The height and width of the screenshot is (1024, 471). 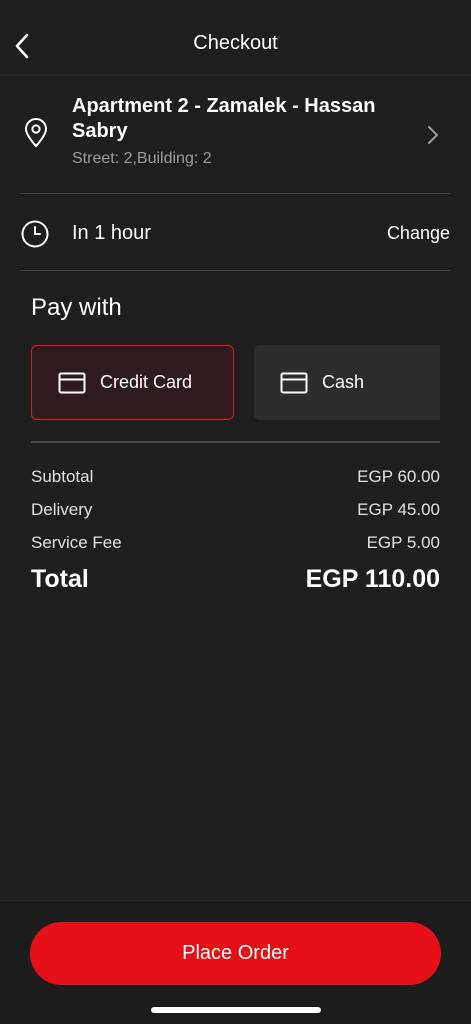 I want to click on total-label: Total, so click(x=60, y=579).